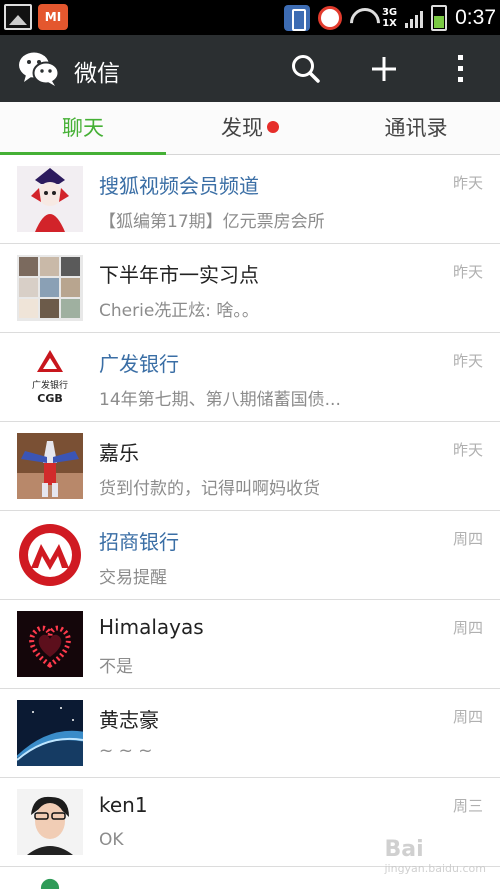 Image resolution: width=500 pixels, height=889 pixels. I want to click on chat-name: 广发银行, so click(139, 364).